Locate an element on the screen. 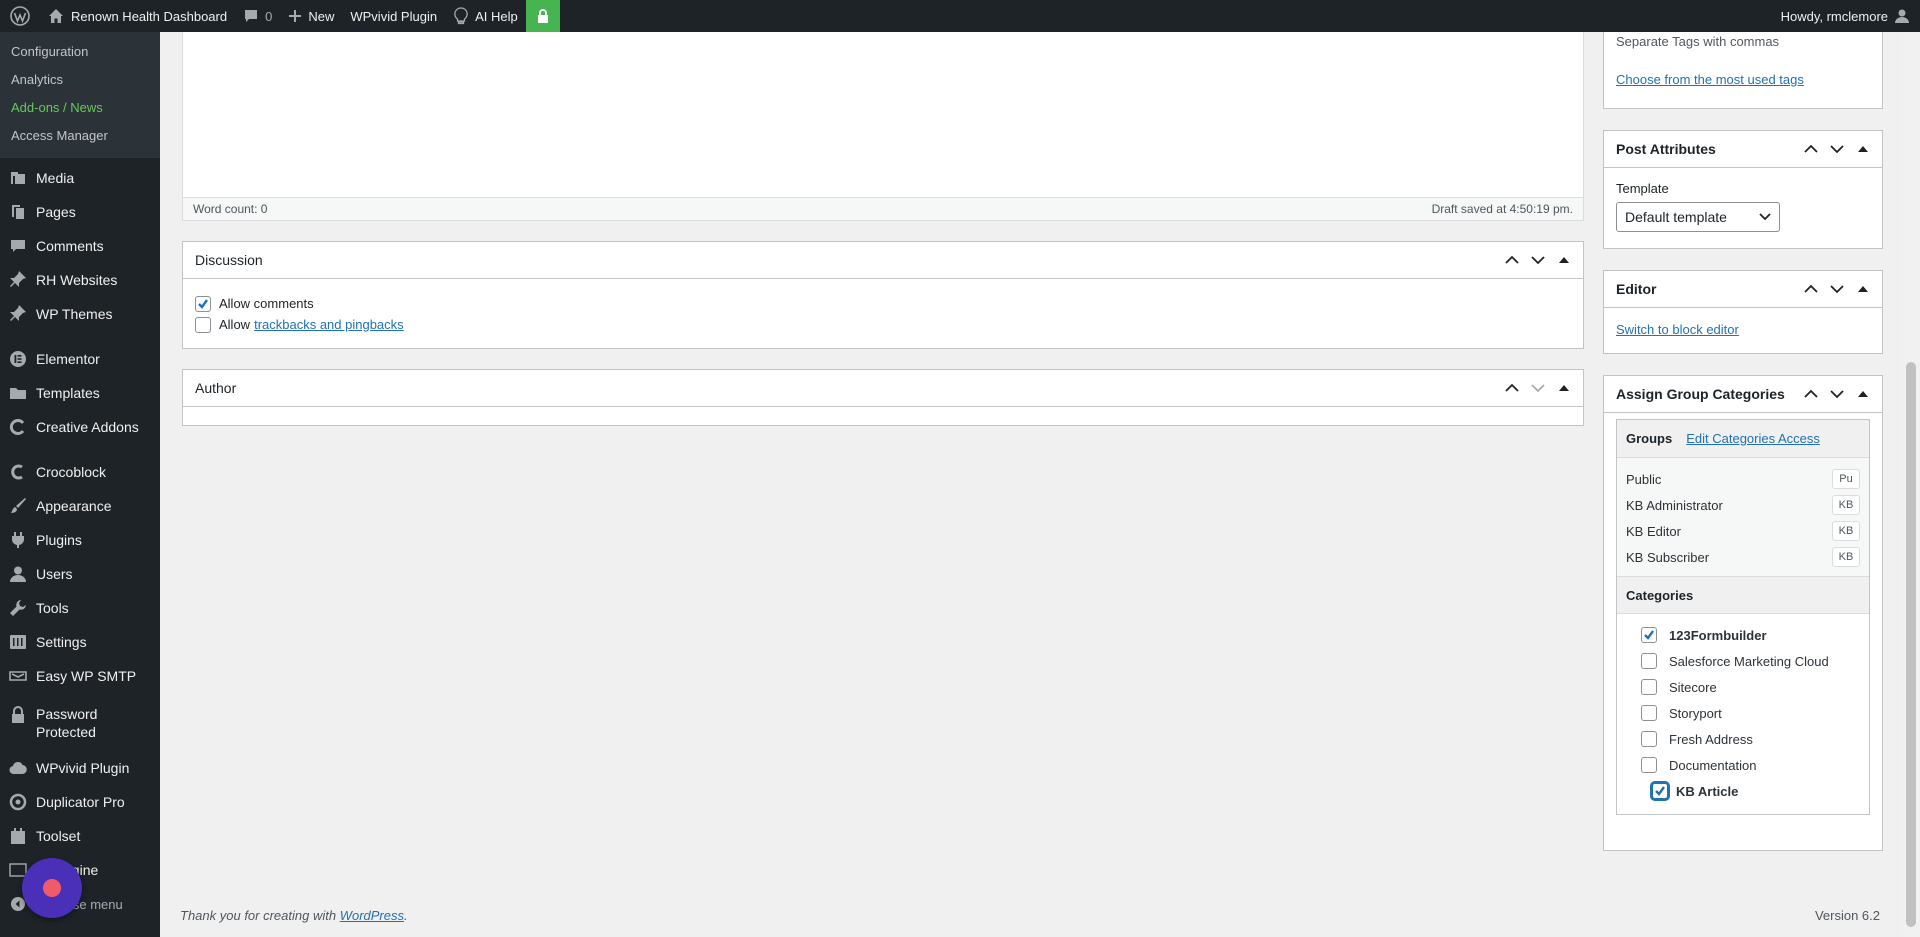  template-select: Default template is located at coordinates (1698, 217).